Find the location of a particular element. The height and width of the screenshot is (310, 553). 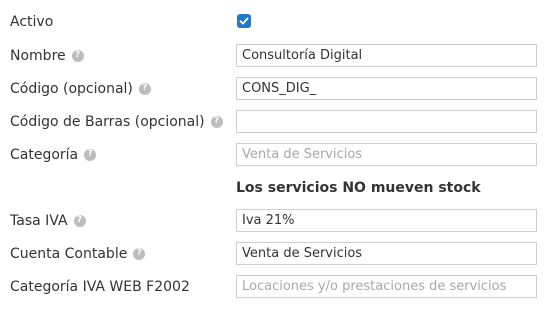

tasa-iva-select: Iva 21% is located at coordinates (386, 220).